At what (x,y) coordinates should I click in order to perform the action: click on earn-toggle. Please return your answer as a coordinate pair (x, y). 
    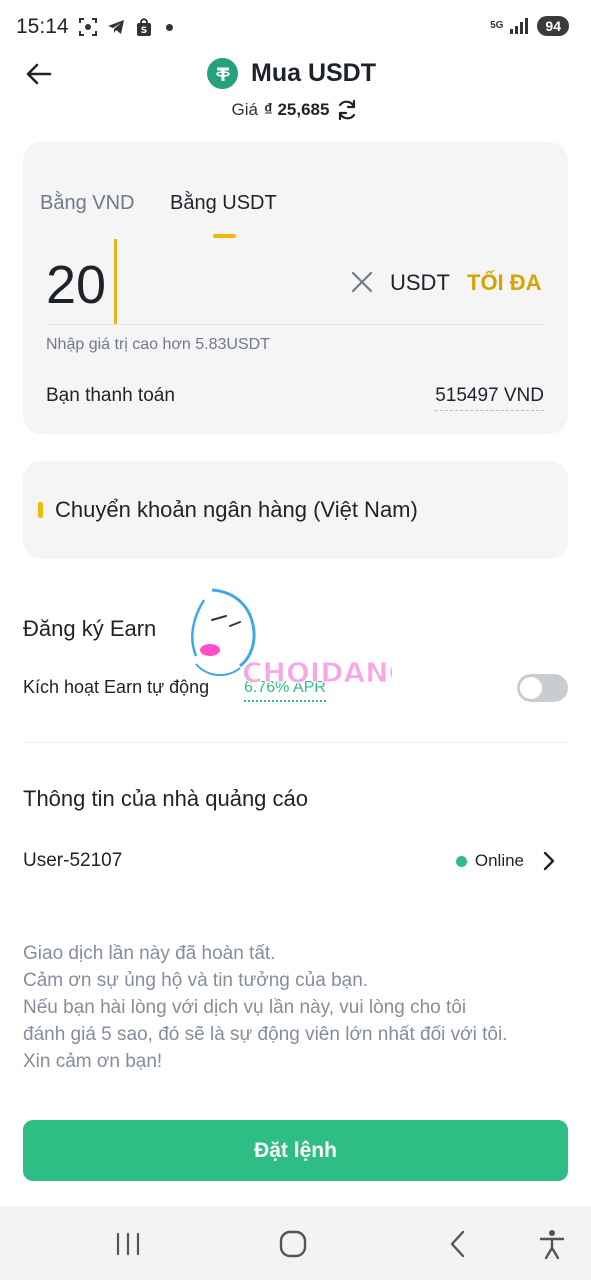
    Looking at the image, I should click on (542, 688).